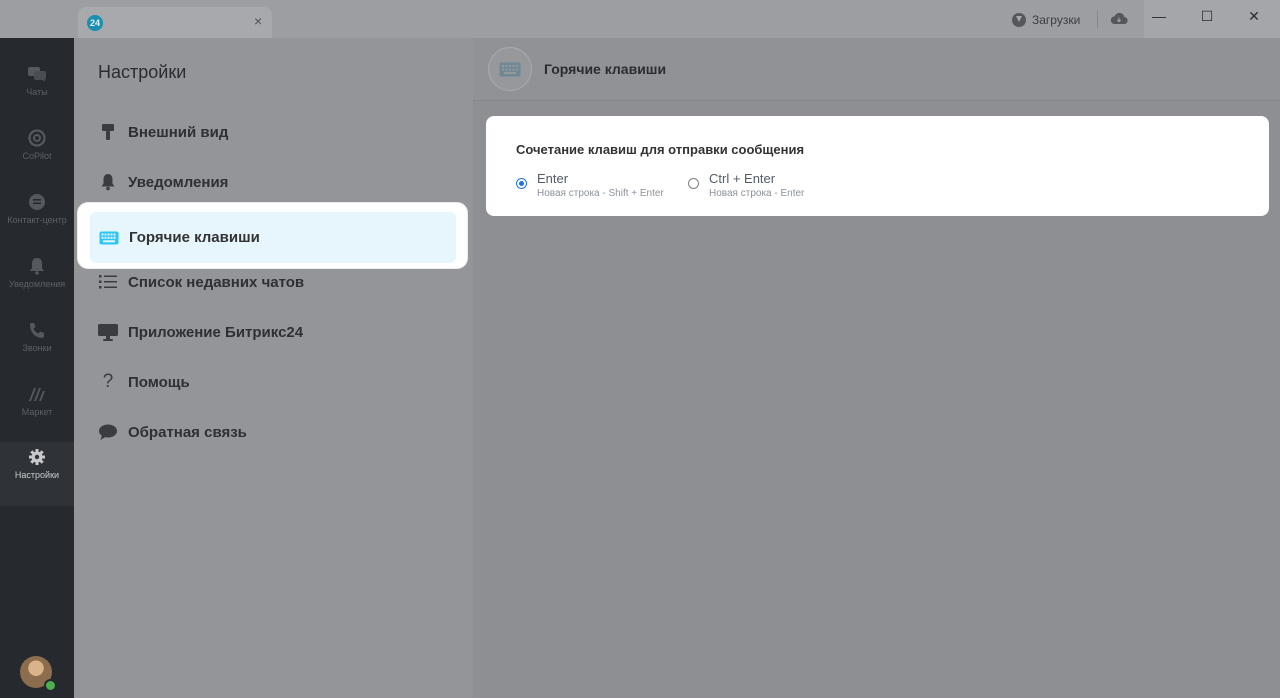 The width and height of the screenshot is (1280, 698). I want to click on option-label: Enter, so click(553, 178).